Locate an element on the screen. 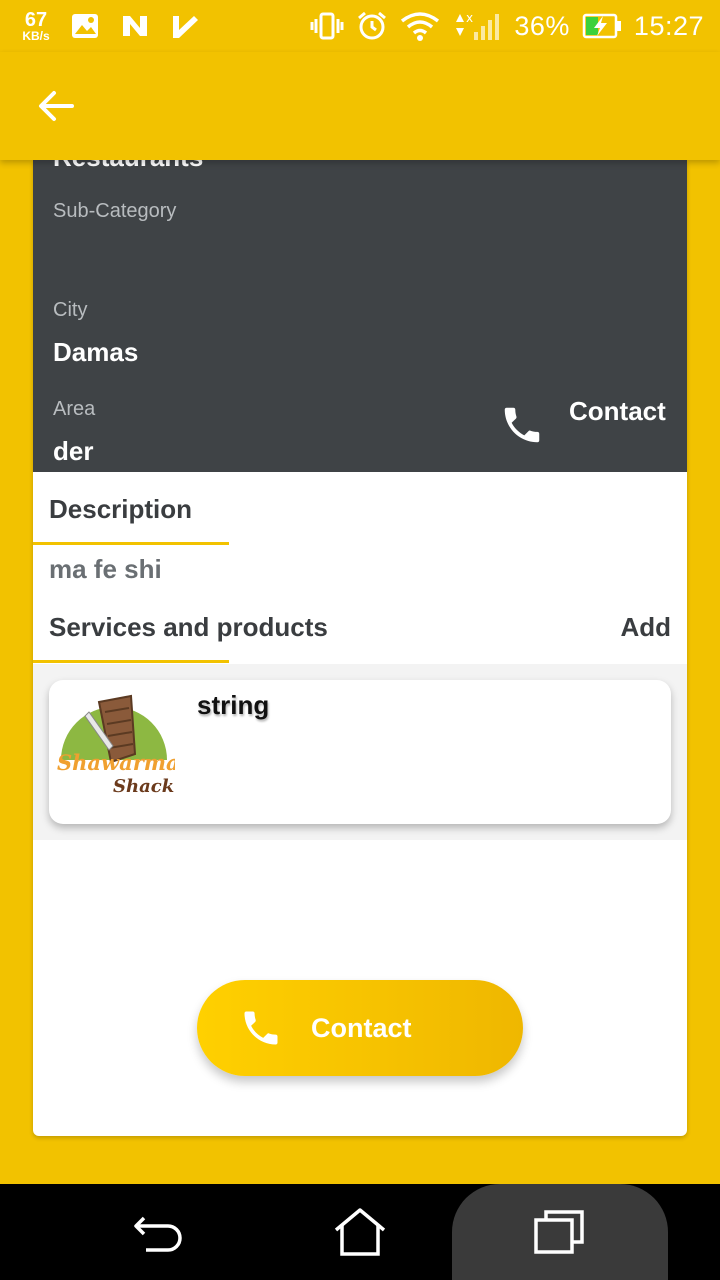 This screenshot has height=1280, width=720. status-bar: 67 KB/s x 36% 15:27 is located at coordinates (360, 26).